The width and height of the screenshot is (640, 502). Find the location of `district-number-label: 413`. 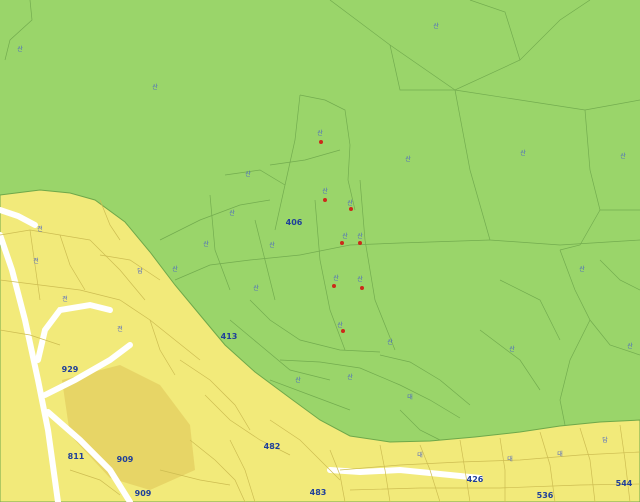

district-number-label: 413 is located at coordinates (229, 336).